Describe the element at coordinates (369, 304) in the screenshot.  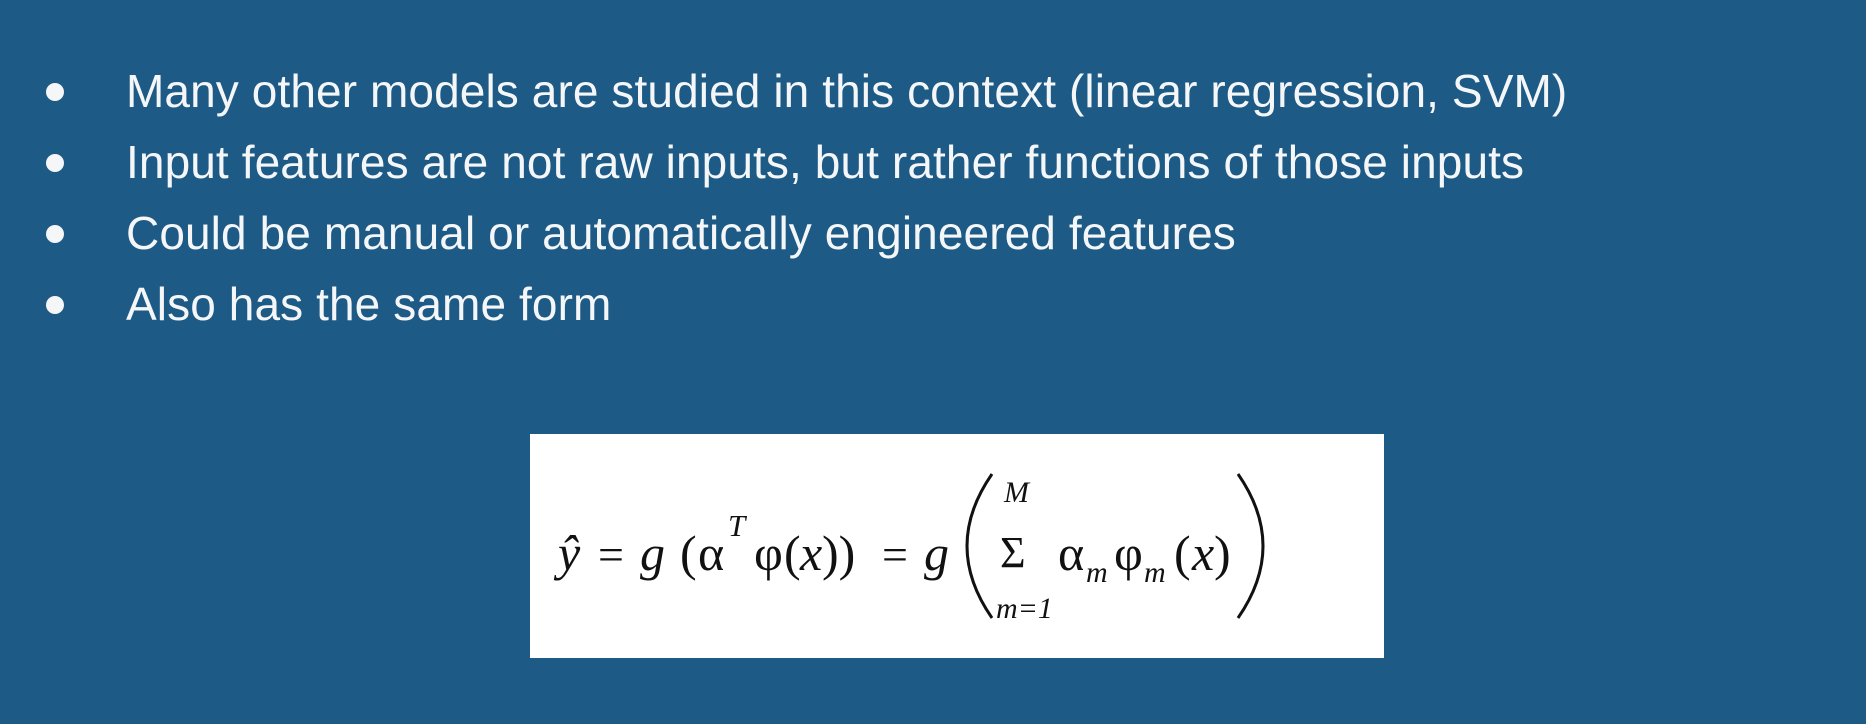
I see `bullet-text: Also has the same form` at that location.